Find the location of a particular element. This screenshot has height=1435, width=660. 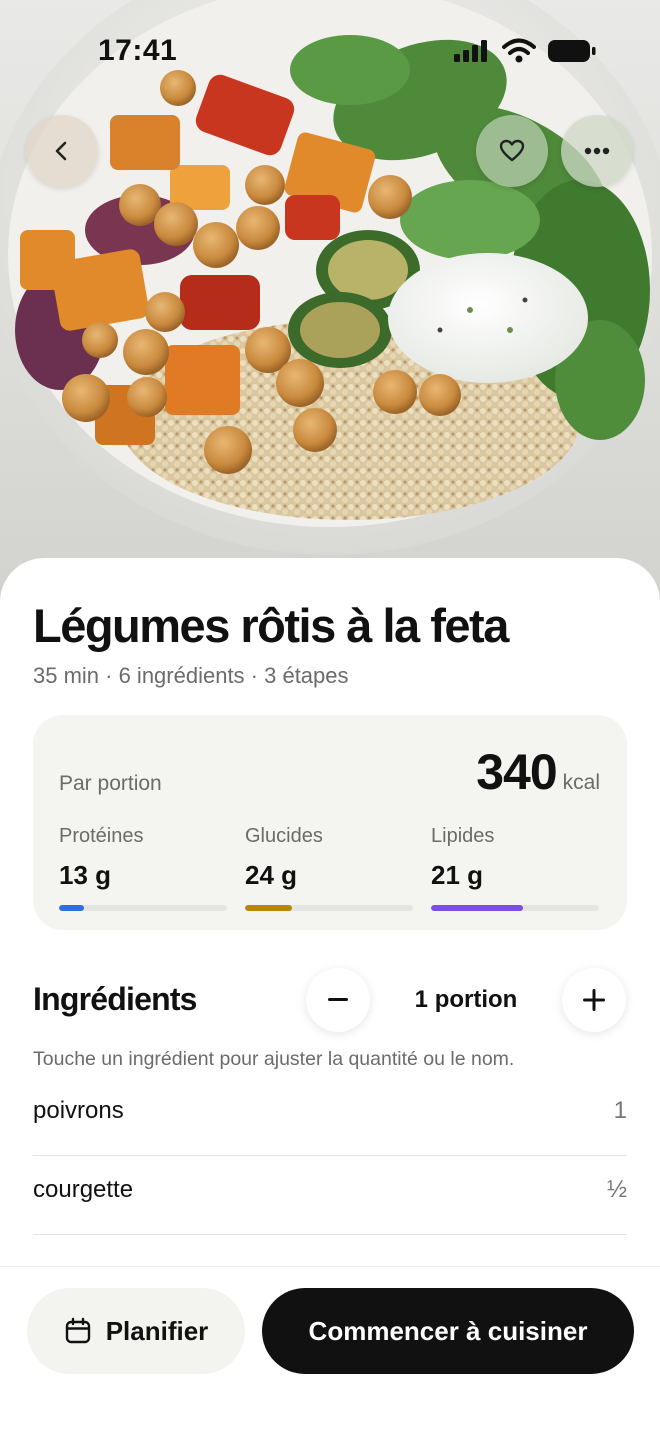

chevron-left-icon is located at coordinates (61, 151).